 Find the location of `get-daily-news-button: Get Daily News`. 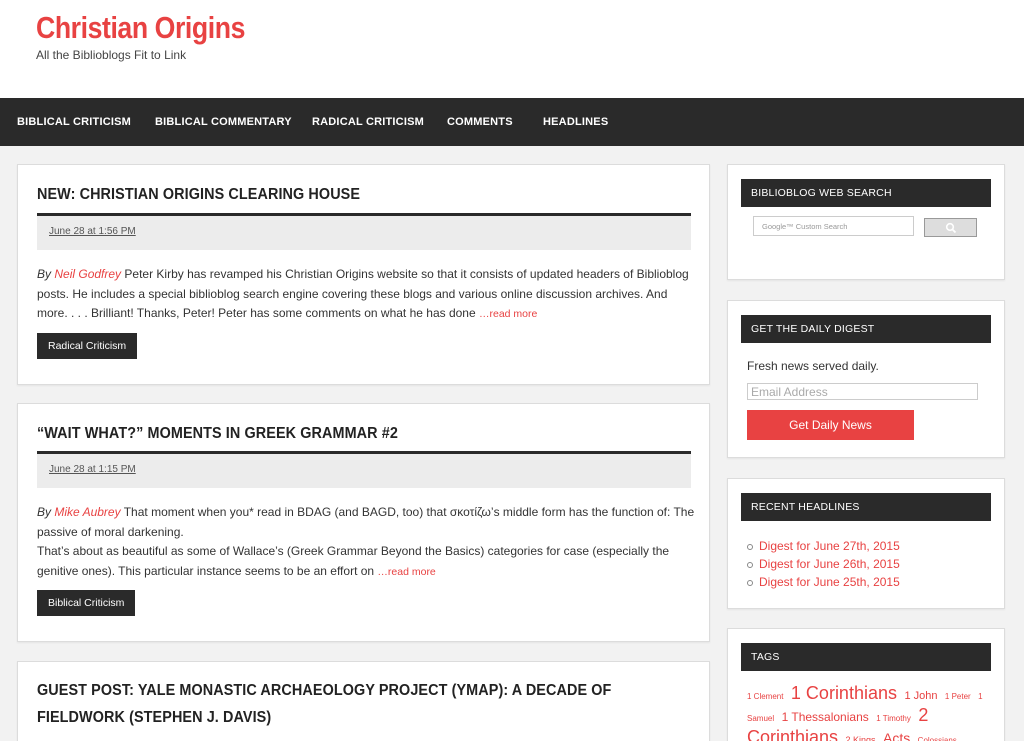

get-daily-news-button: Get Daily News is located at coordinates (830, 425).